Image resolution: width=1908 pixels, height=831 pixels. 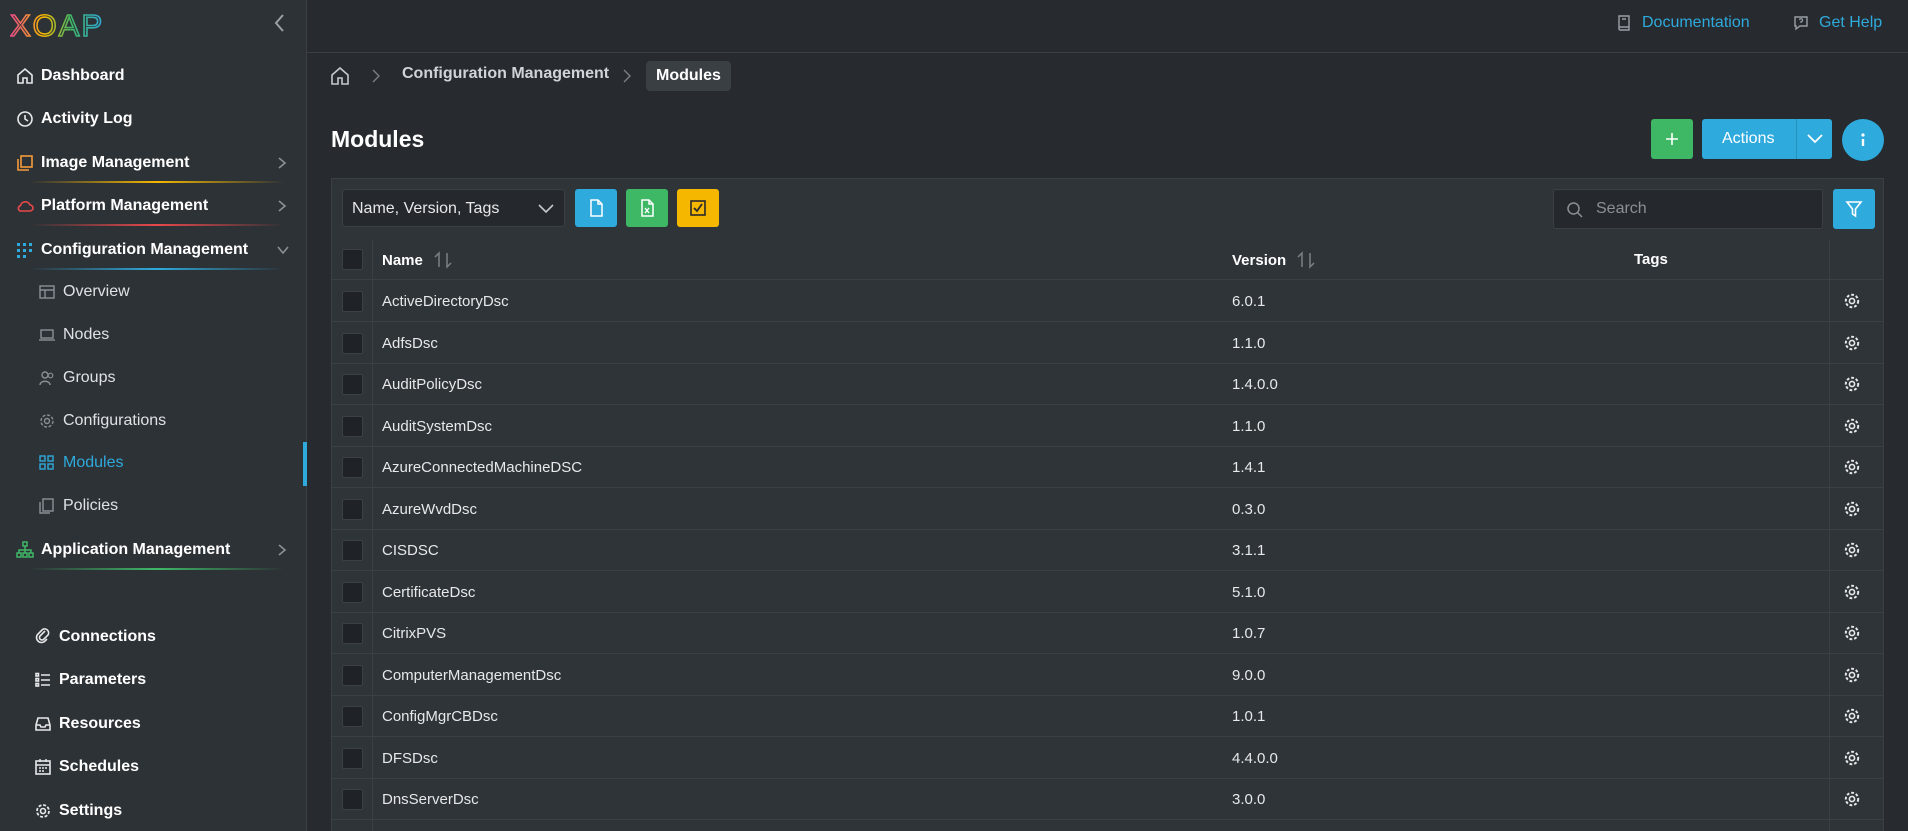 I want to click on sidebar-item-modules: Modules, so click(x=150, y=463).